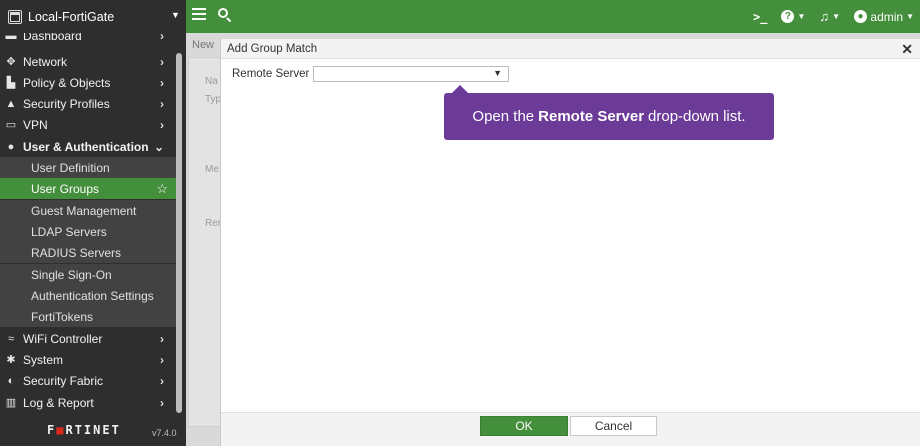  I want to click on sidebar-subitem-label: LDAP Servers, so click(69, 231).